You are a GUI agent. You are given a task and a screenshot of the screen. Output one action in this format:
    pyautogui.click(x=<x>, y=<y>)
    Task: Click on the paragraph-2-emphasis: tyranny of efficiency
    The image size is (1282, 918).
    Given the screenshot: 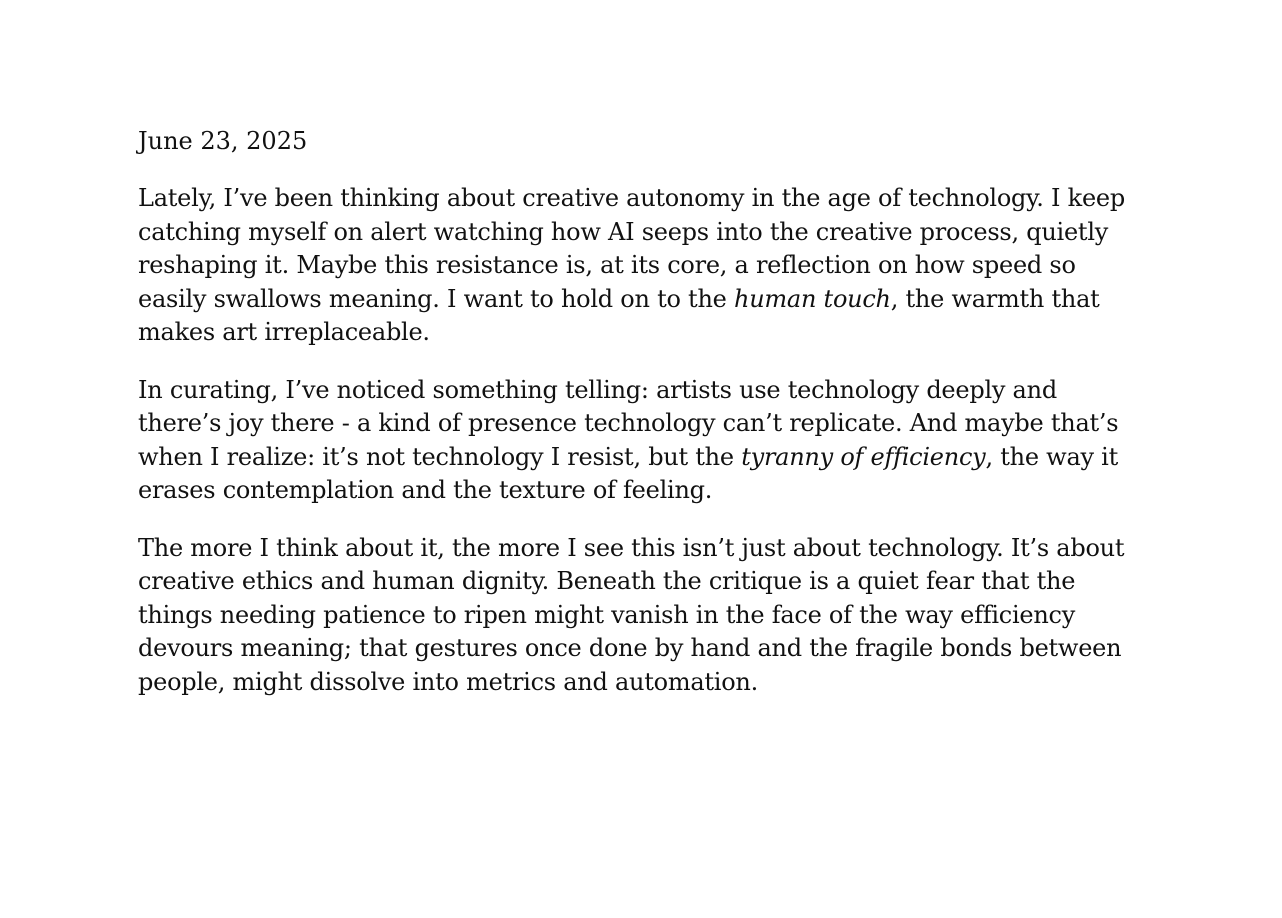 What is the action you would take?
    pyautogui.click(x=863, y=456)
    